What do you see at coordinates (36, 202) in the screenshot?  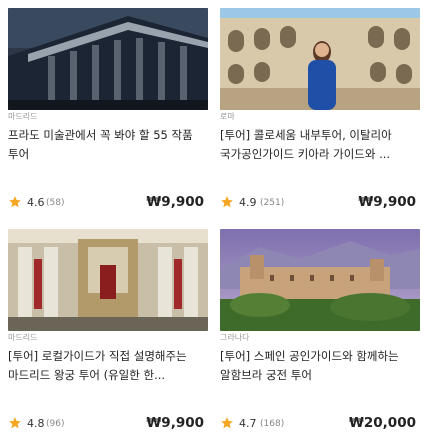 I see `tour-rating: 4.6` at bounding box center [36, 202].